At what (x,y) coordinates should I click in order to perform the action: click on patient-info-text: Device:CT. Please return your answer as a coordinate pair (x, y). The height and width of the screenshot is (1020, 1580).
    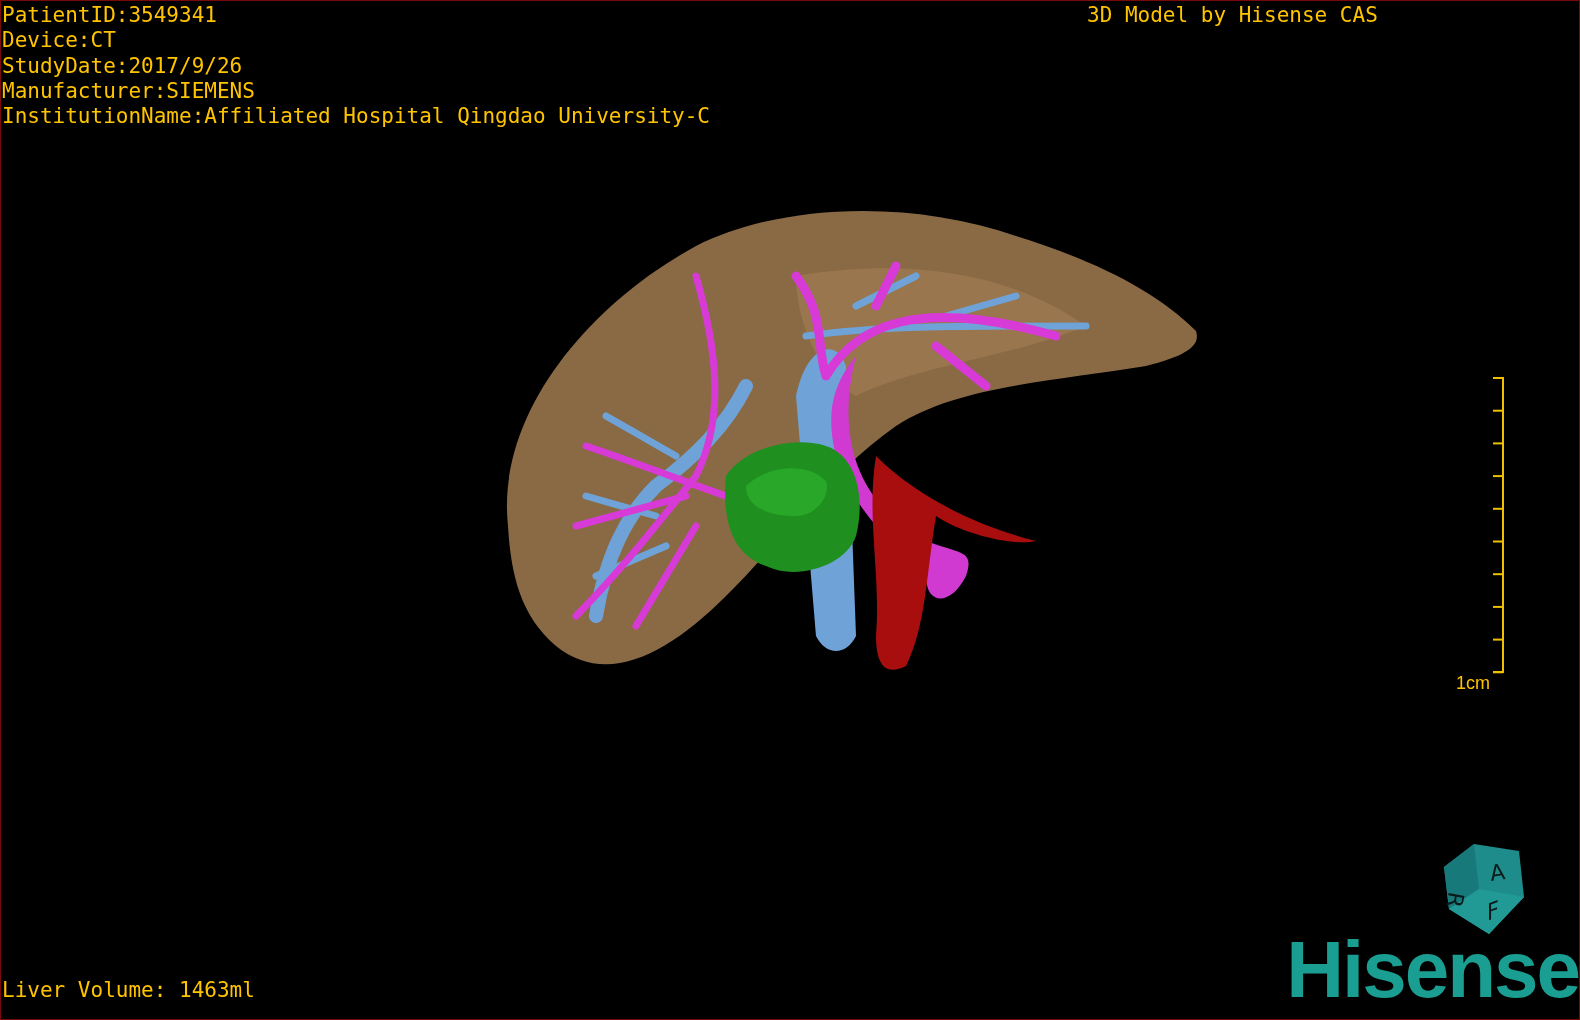
    Looking at the image, I should click on (59, 41).